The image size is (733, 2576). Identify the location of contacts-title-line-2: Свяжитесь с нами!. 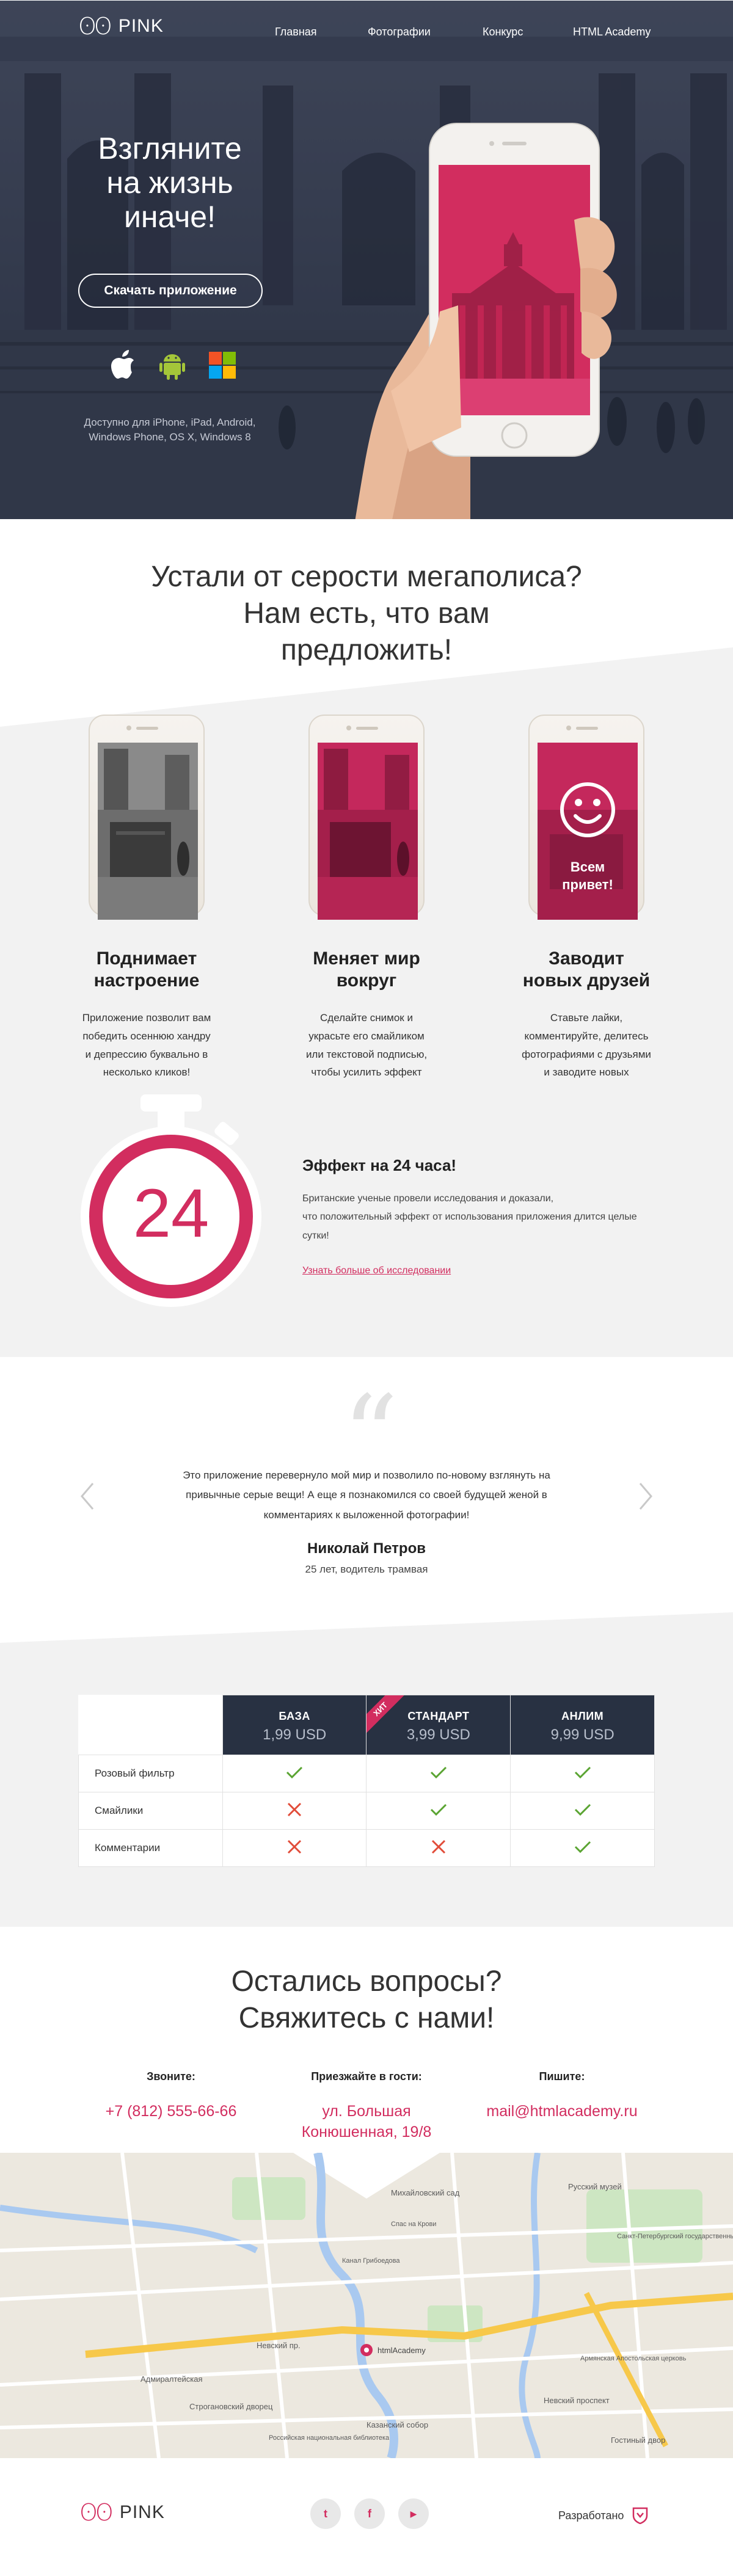
(366, 2018).